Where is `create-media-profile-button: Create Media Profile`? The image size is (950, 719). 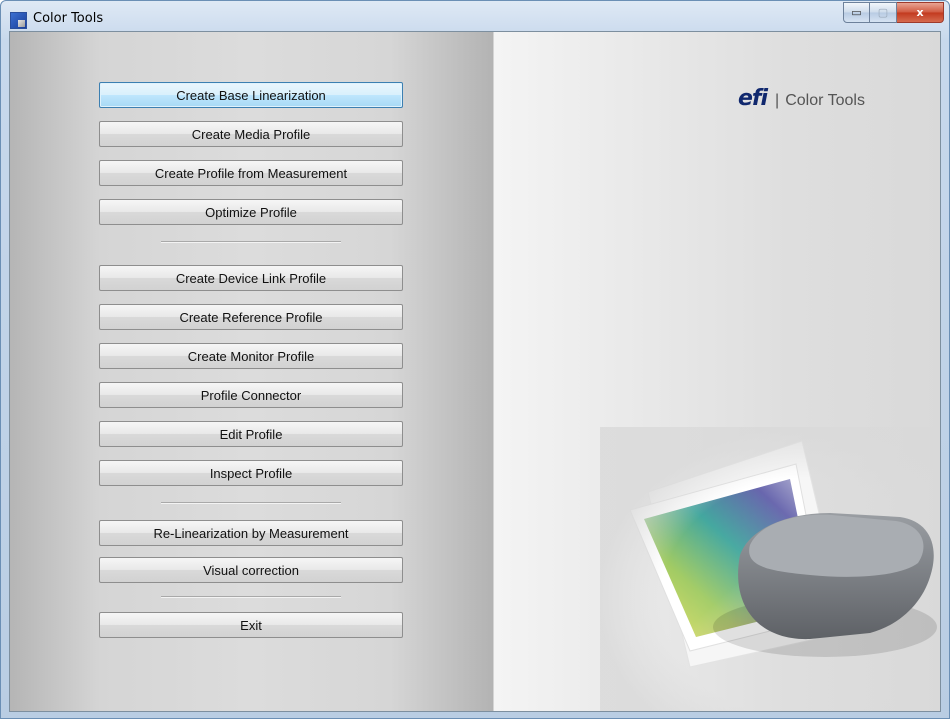 create-media-profile-button: Create Media Profile is located at coordinates (251, 134).